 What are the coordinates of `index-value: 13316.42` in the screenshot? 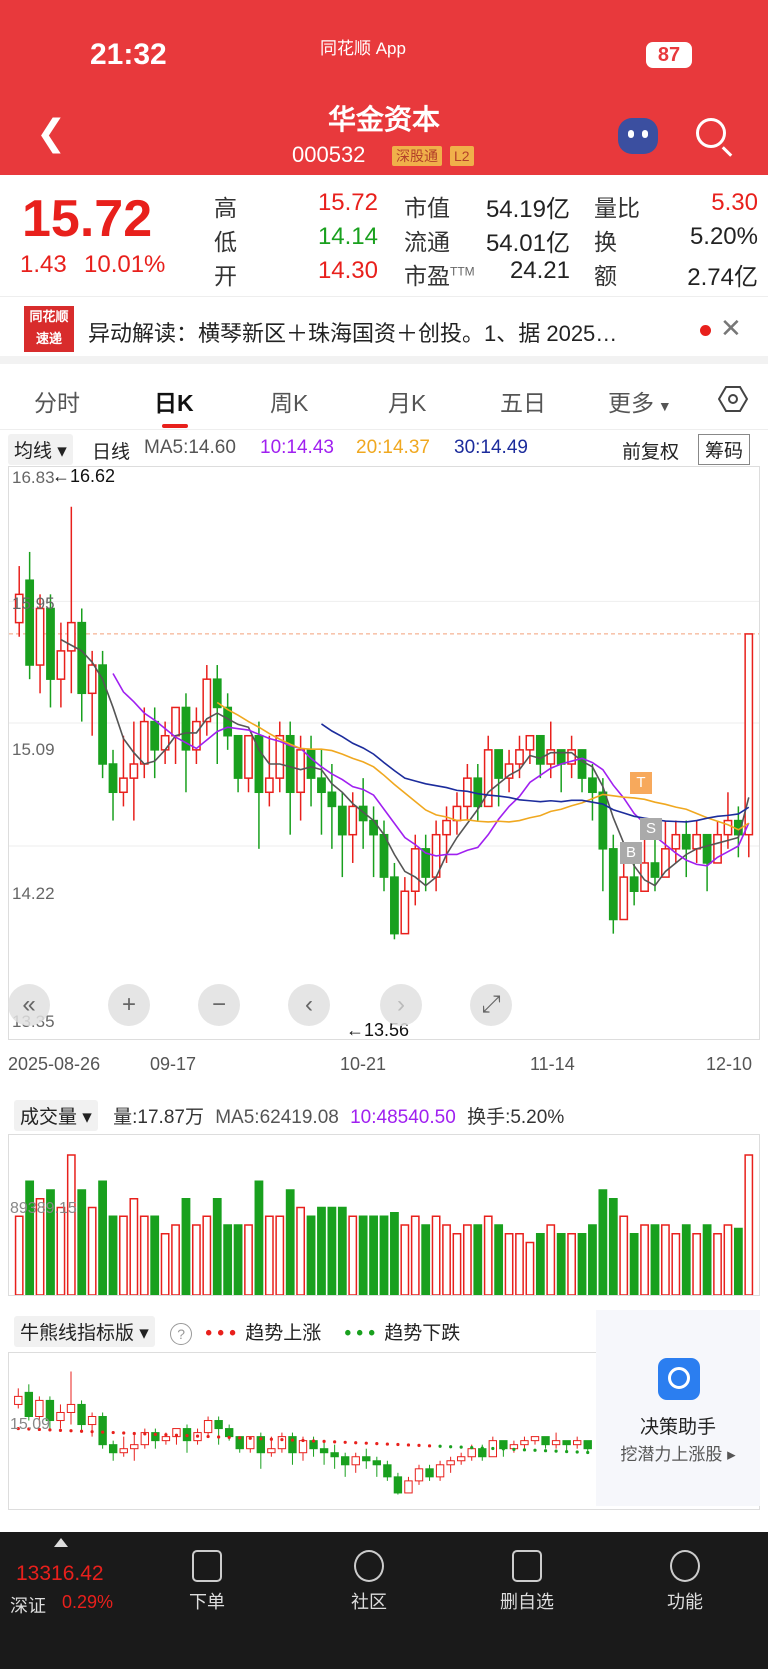 It's located at (60, 1574).